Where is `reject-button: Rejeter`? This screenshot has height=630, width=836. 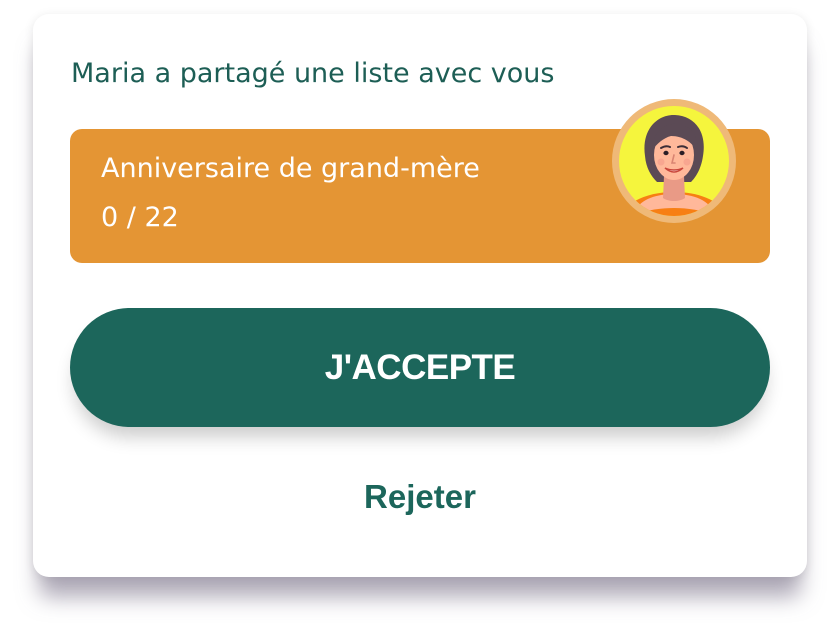 reject-button: Rejeter is located at coordinates (420, 497).